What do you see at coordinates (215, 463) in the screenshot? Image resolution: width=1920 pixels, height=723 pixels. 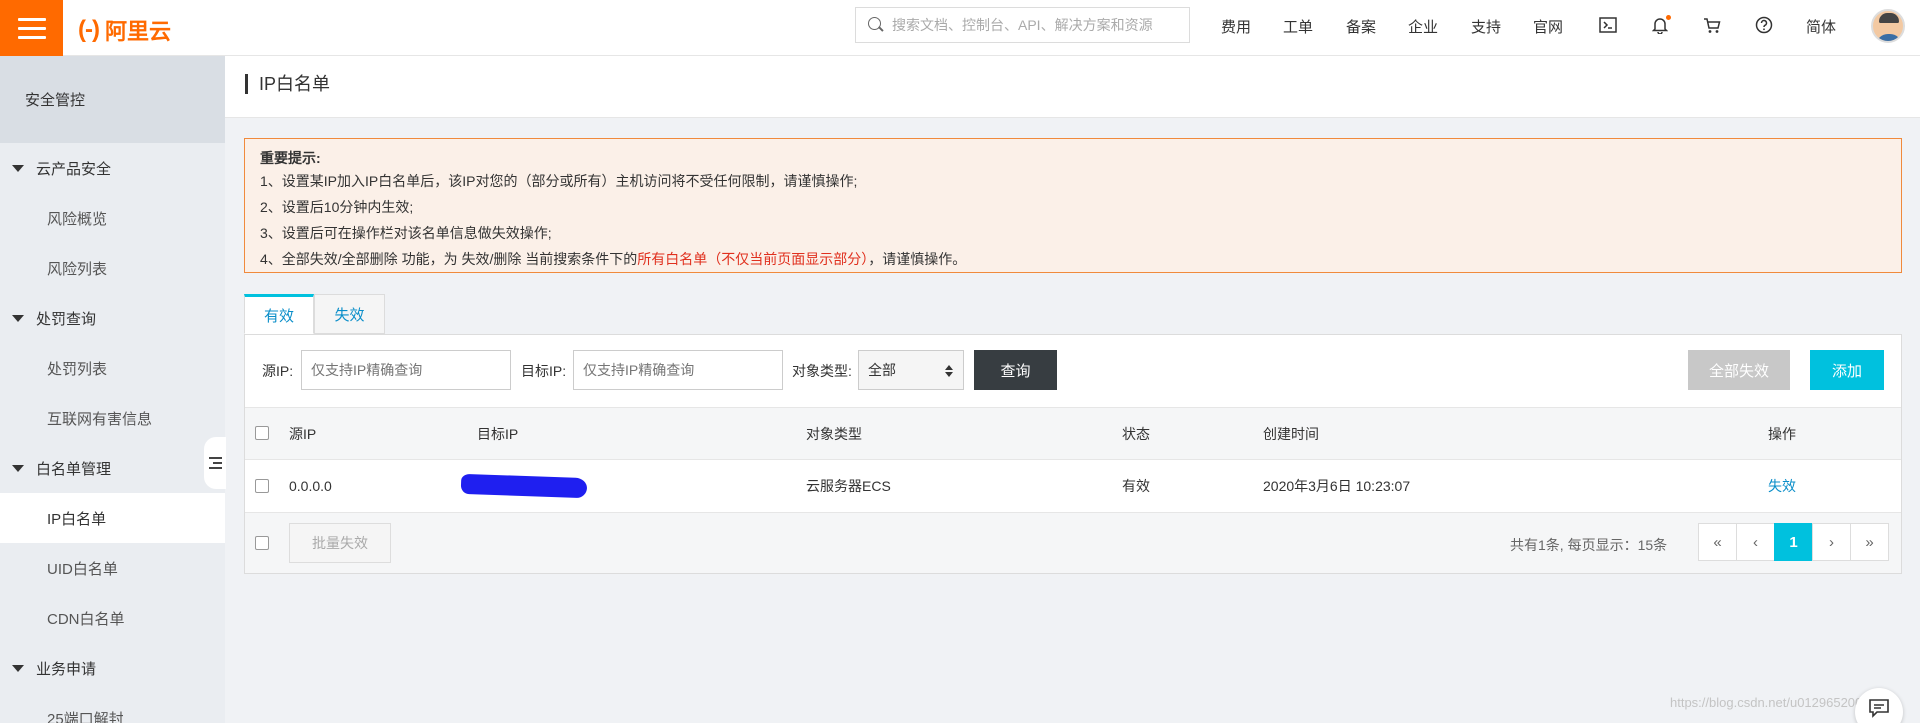 I see `sidebar-collapse-icon` at bounding box center [215, 463].